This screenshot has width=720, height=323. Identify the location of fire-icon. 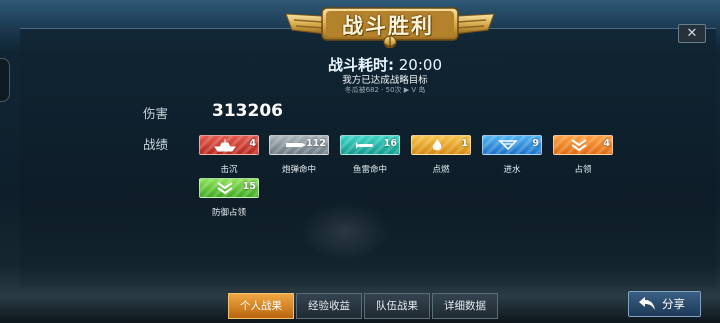
(437, 145).